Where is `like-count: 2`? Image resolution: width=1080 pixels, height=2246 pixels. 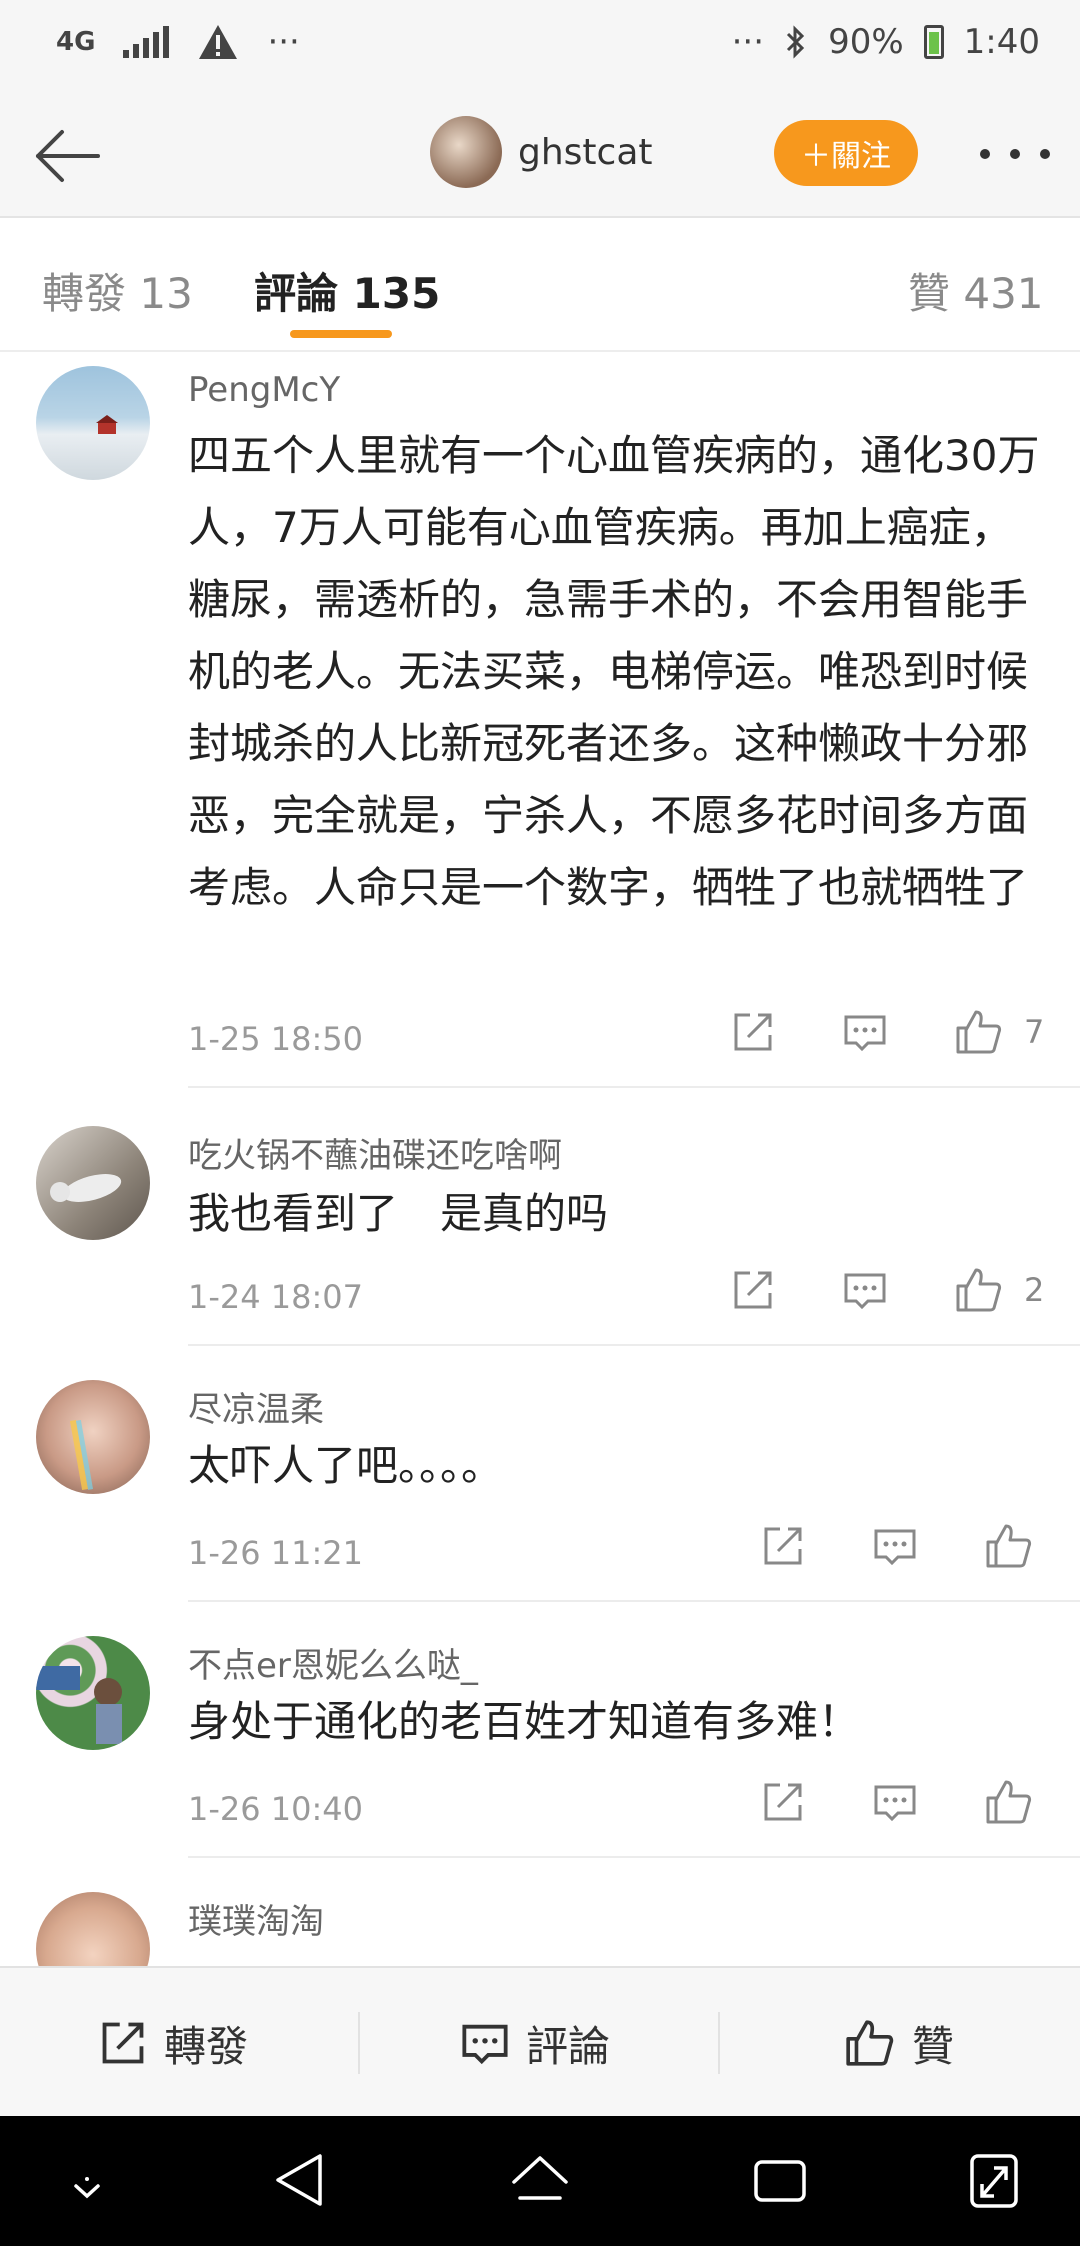 like-count: 2 is located at coordinates (1034, 1290).